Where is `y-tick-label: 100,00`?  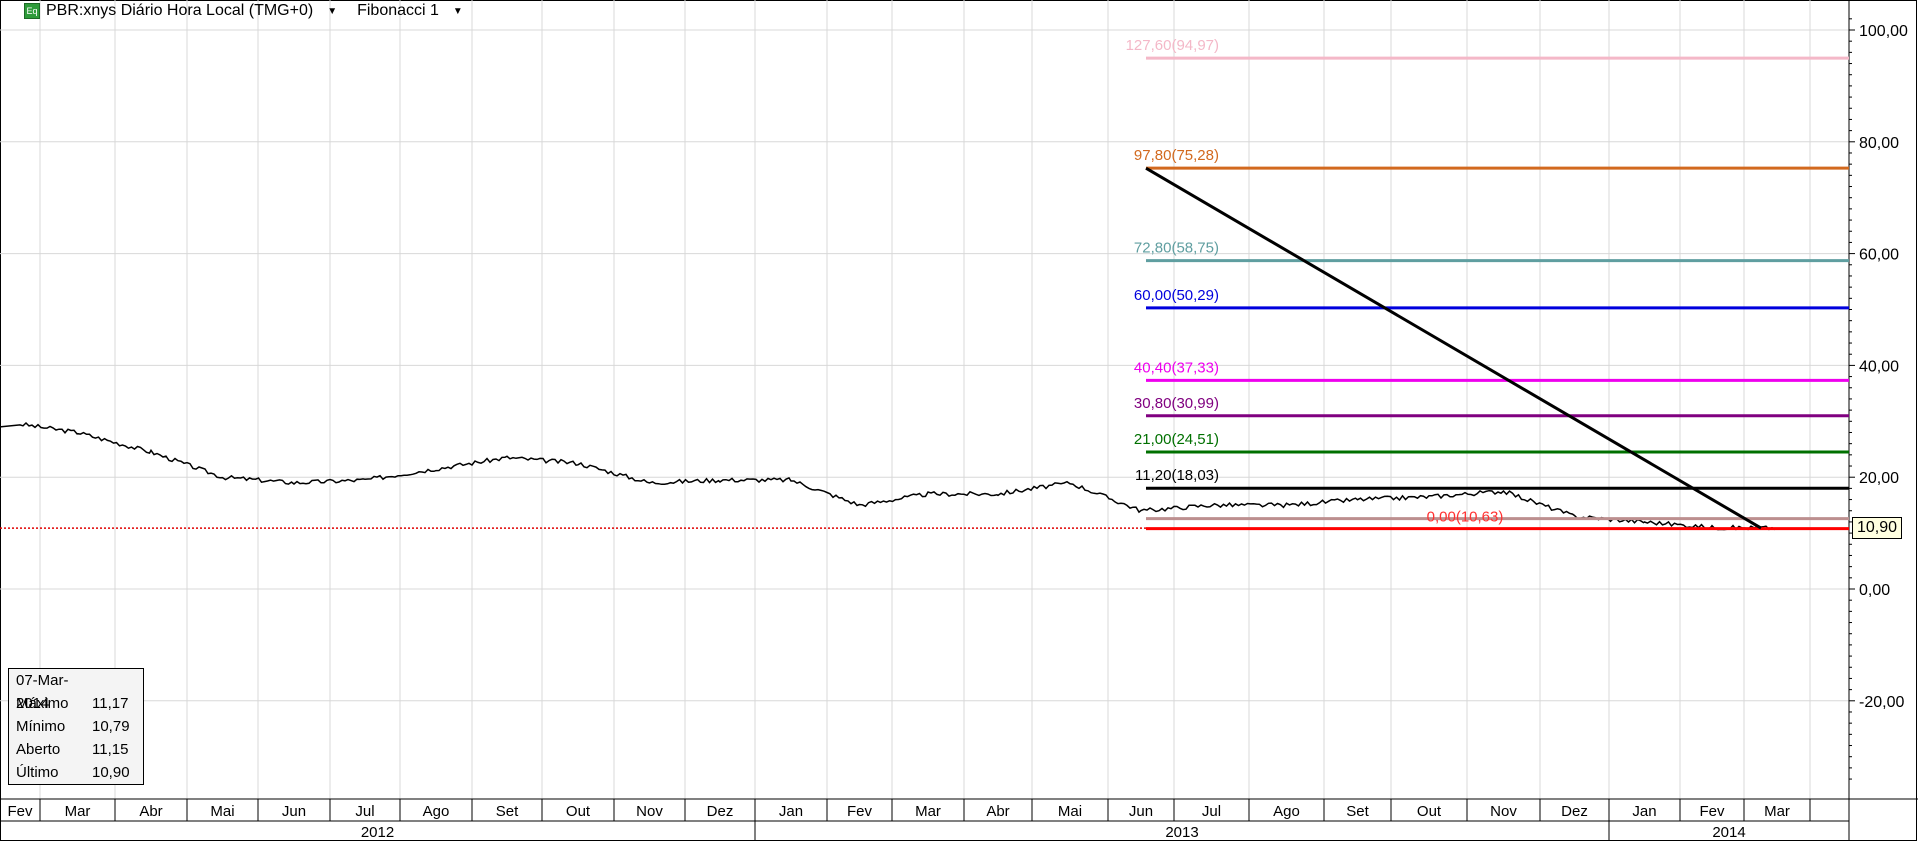 y-tick-label: 100,00 is located at coordinates (1883, 31).